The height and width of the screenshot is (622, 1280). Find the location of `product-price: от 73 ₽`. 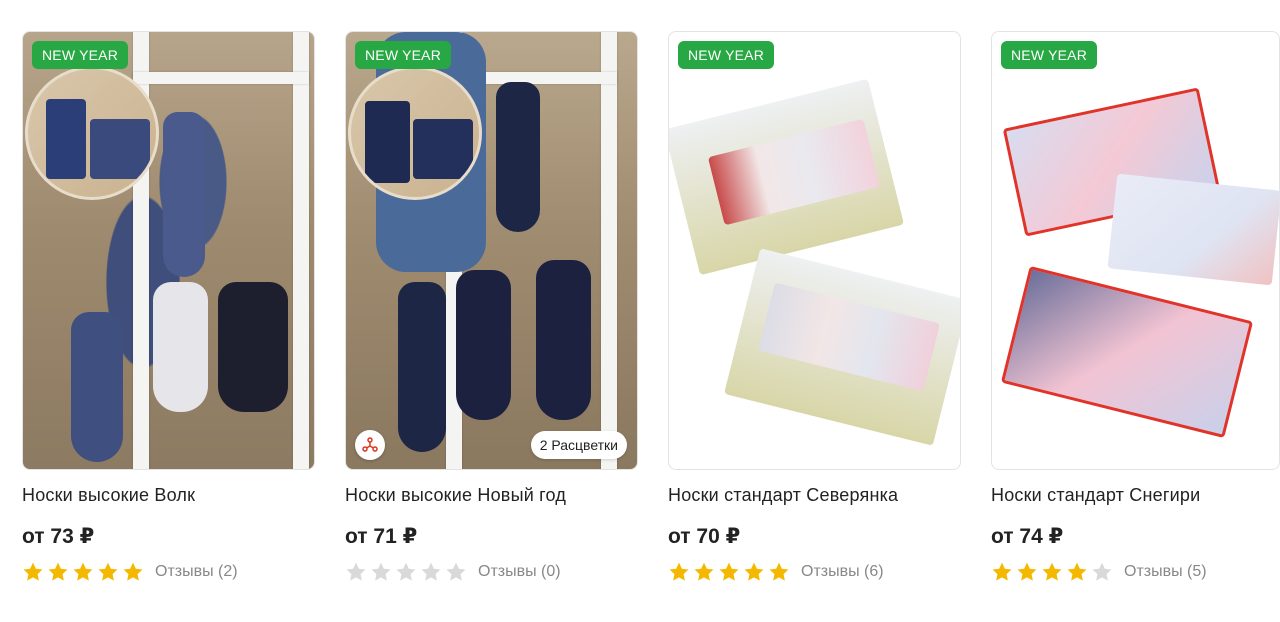

product-price: от 73 ₽ is located at coordinates (58, 536).